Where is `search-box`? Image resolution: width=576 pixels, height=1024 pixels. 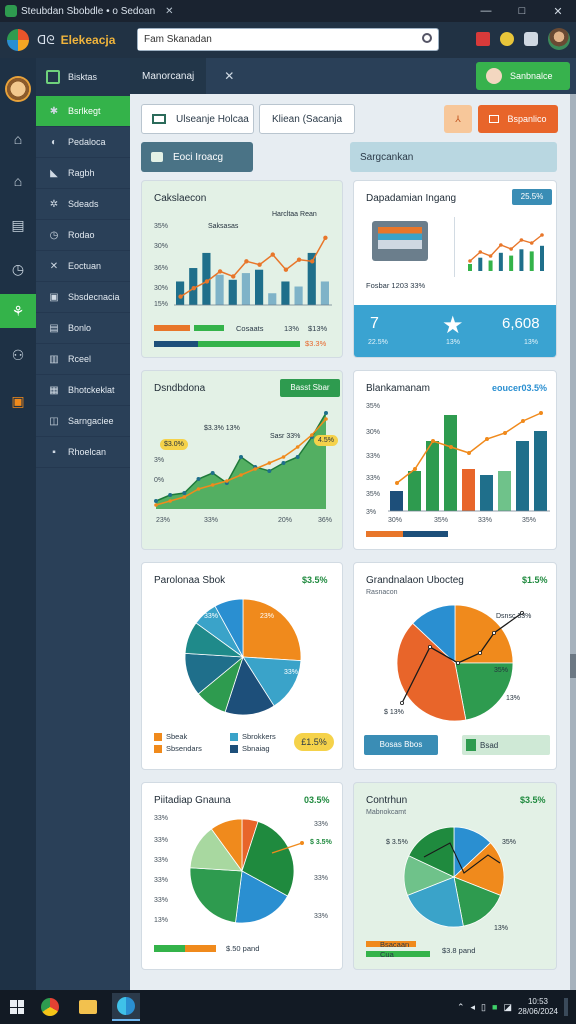 search-box is located at coordinates (288, 39).